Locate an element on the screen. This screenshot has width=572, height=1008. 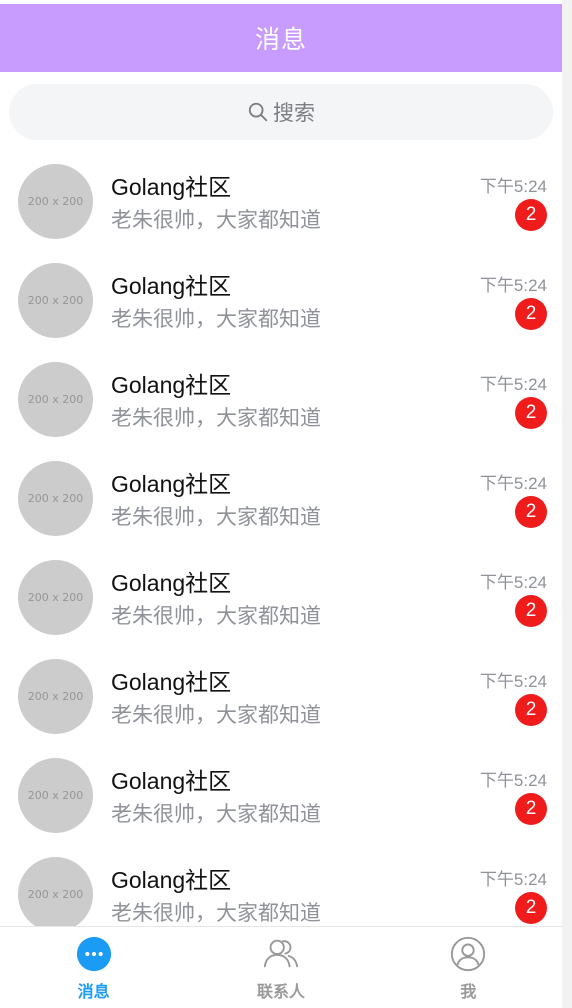
page-title: 消息 is located at coordinates (280, 39).